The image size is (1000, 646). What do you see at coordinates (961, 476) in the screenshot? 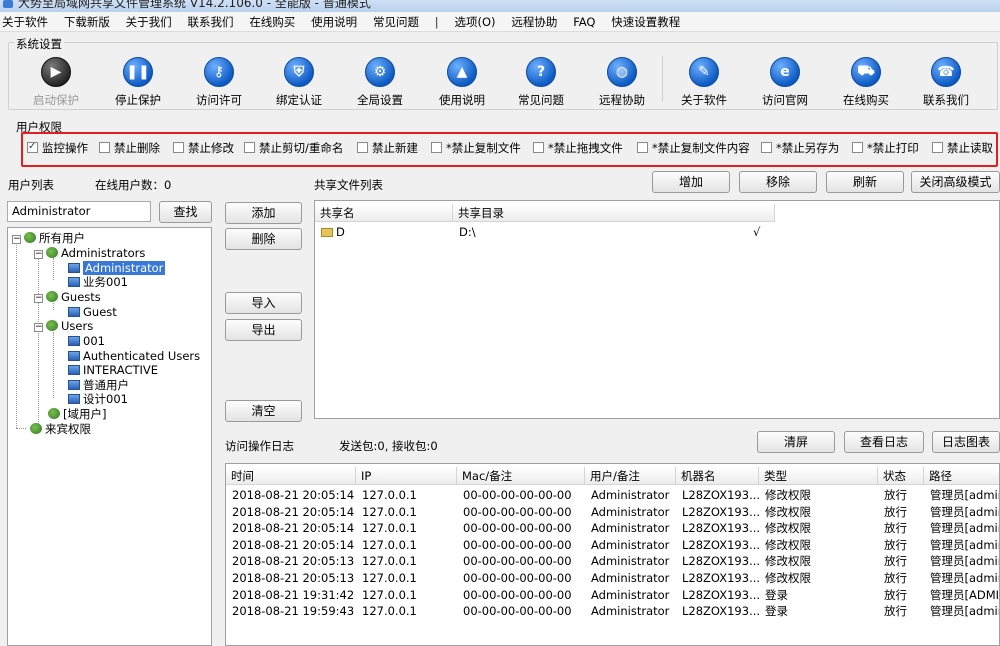
I see `col-path: 路径` at bounding box center [961, 476].